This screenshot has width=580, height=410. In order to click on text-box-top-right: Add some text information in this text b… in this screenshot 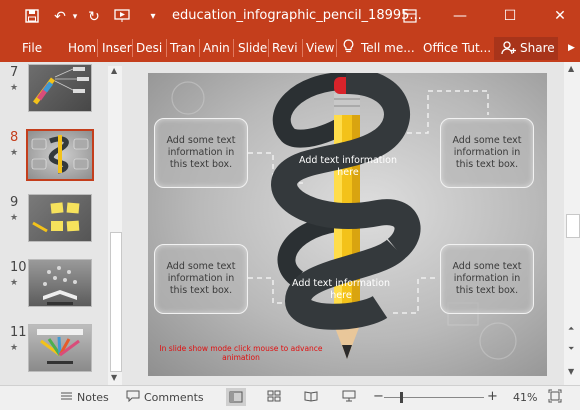, I will do `click(487, 153)`.